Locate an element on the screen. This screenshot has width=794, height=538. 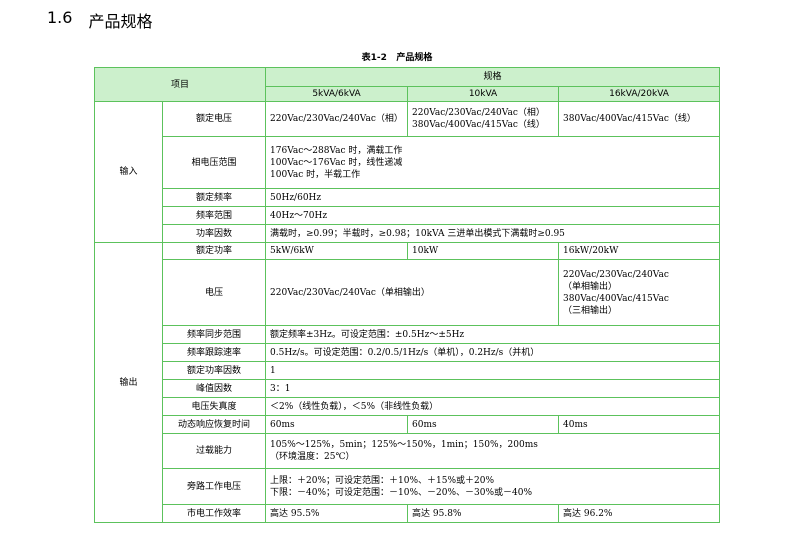
category-output: 输出 is located at coordinates (128, 382).